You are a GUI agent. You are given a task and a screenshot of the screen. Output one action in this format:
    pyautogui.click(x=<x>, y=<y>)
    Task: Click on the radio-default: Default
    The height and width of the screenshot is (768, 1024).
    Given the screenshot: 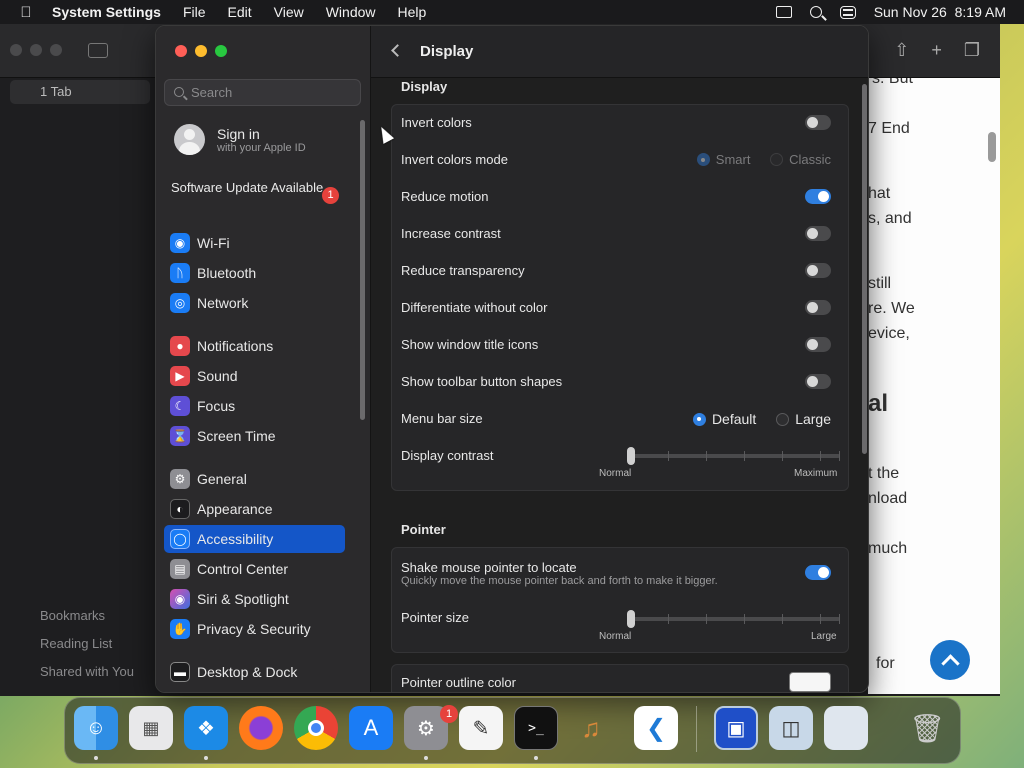 What is the action you would take?
    pyautogui.click(x=724, y=418)
    